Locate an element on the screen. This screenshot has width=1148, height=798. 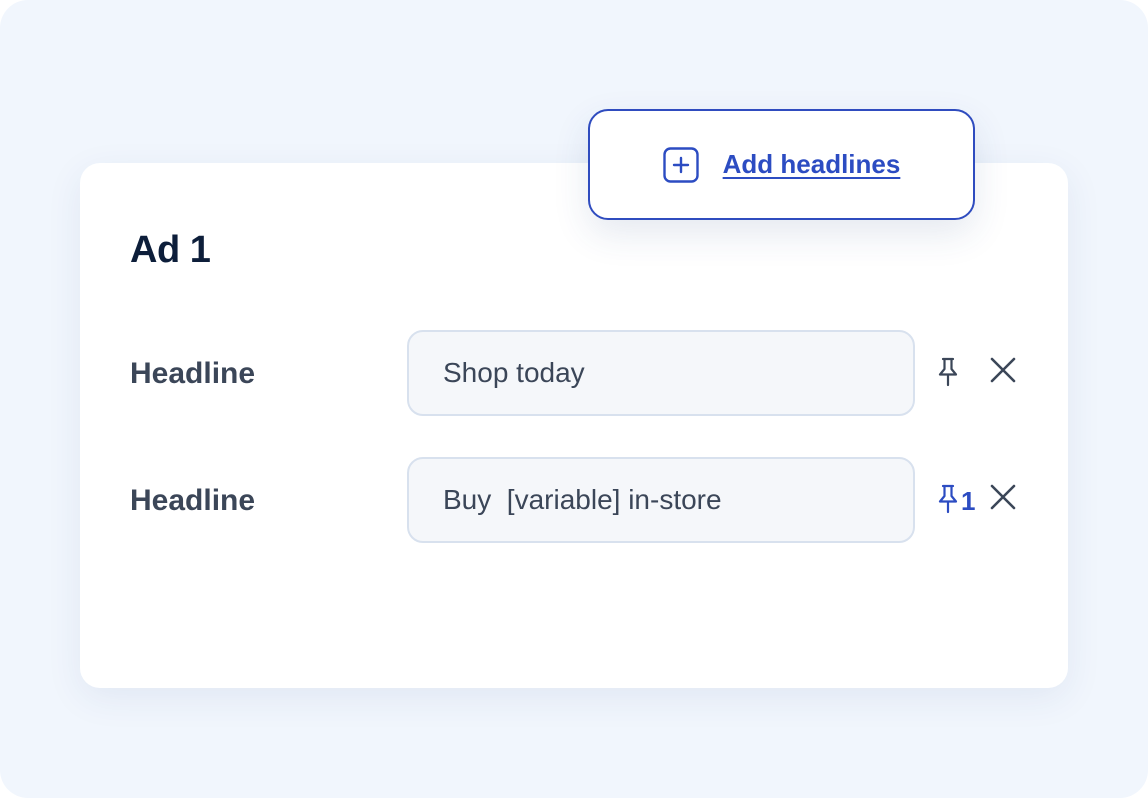
headline-input: Buy [variable] in-store is located at coordinates (661, 500).